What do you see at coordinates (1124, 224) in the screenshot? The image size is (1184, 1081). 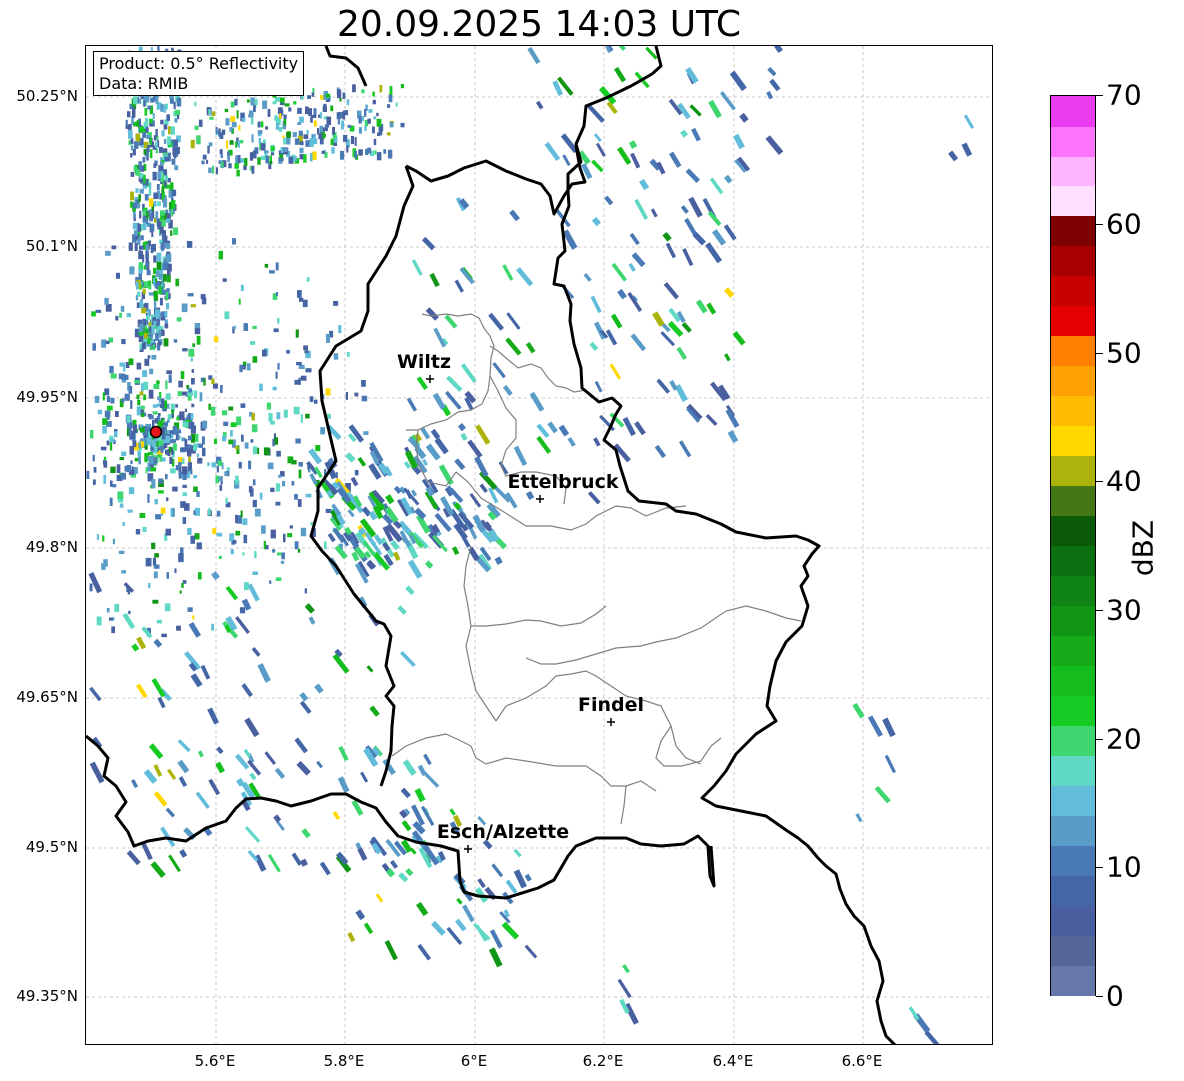 I see `colorbar-tick-label: 60` at bounding box center [1124, 224].